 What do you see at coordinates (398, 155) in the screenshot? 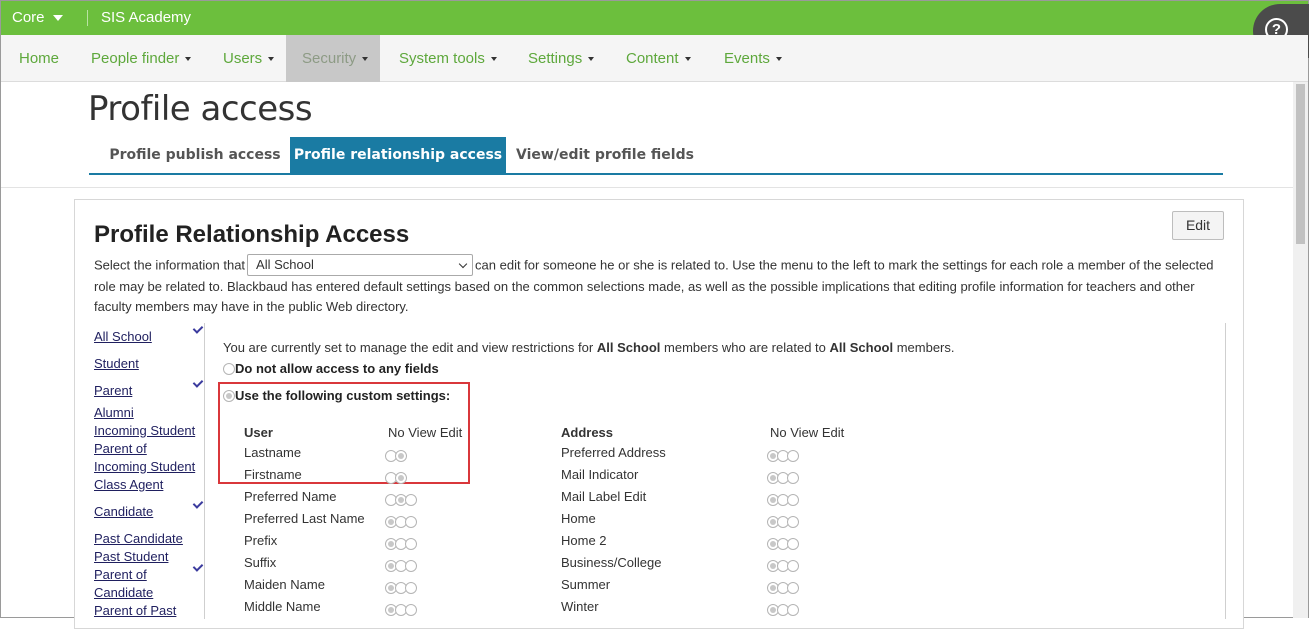
I see `tab-profile-relationship-access: Profile relationship access` at bounding box center [398, 155].